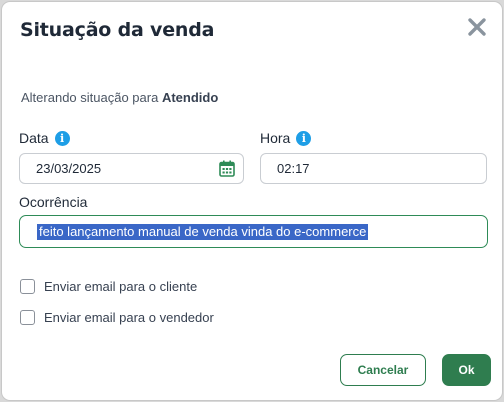  I want to click on email-client-checkbox, so click(27, 286).